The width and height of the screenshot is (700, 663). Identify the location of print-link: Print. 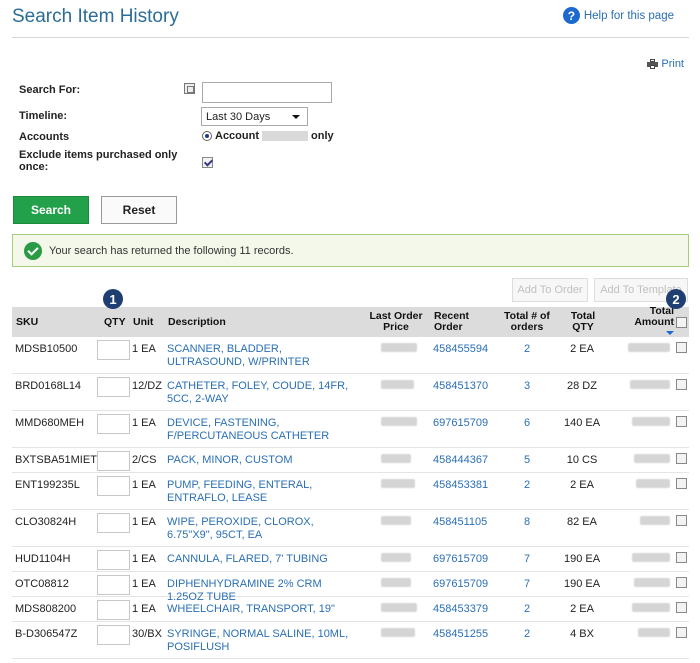
(665, 64).